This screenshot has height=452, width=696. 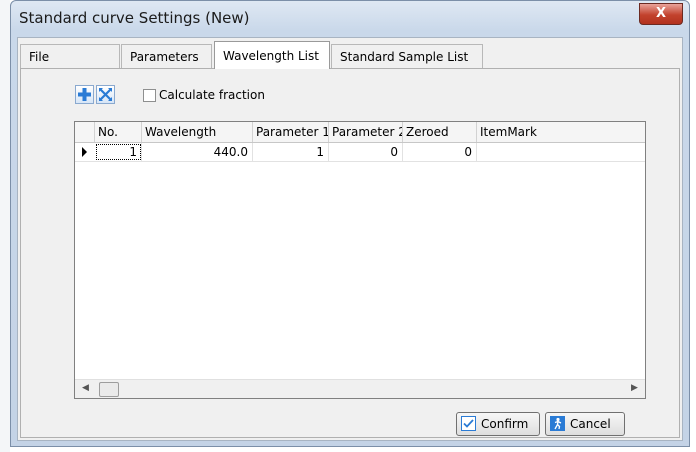 I want to click on column-header-parameter-2: Parameter 2, so click(x=366, y=132).